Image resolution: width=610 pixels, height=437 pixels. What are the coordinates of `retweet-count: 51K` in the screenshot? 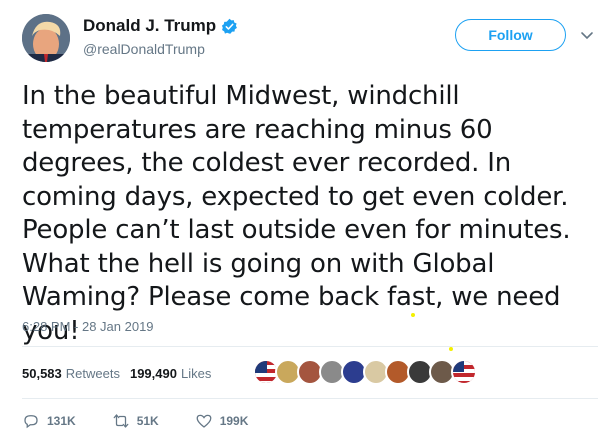 It's located at (147, 421).